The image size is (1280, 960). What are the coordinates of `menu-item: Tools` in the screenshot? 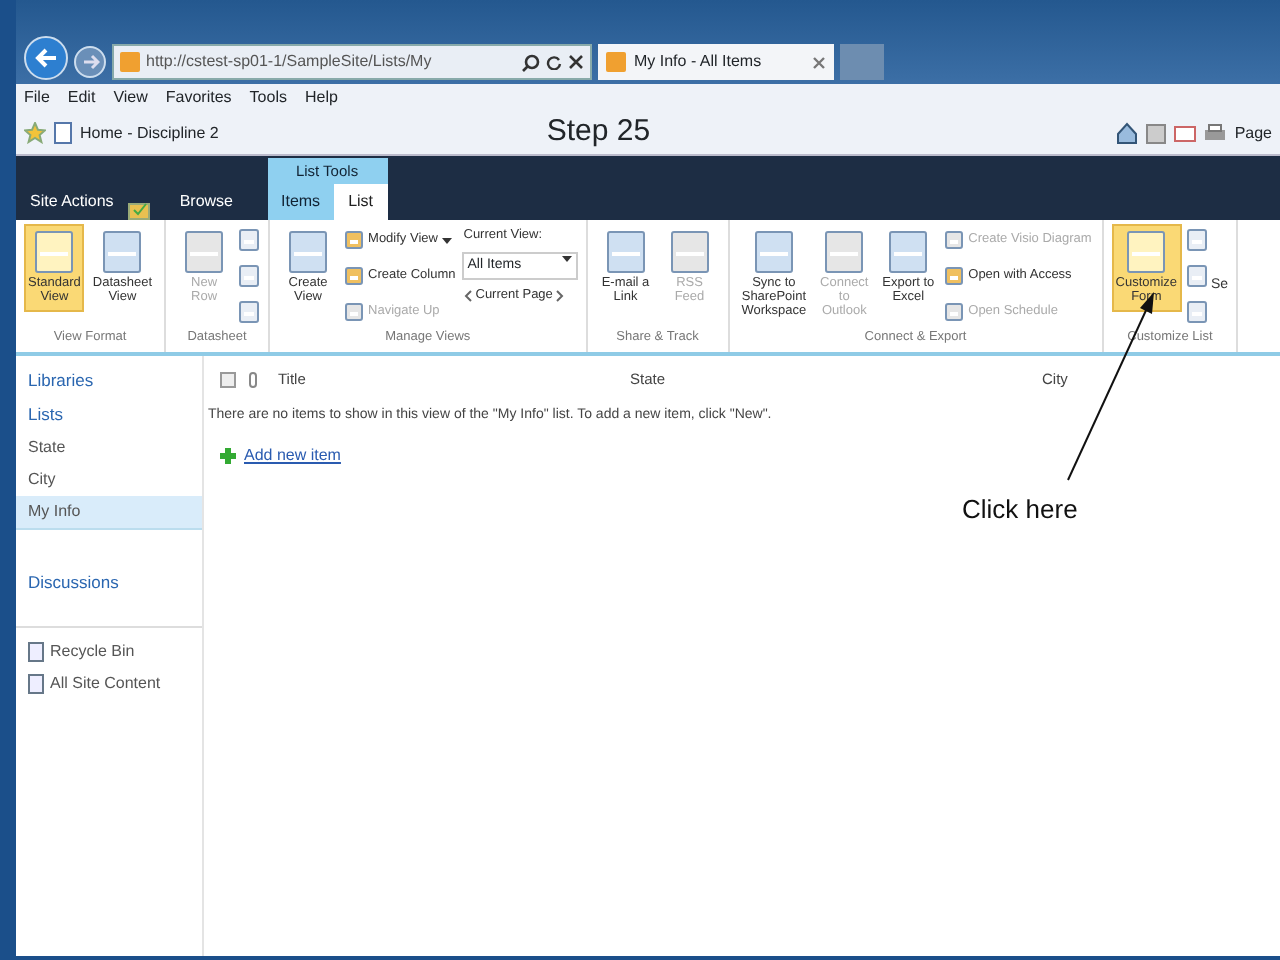 It's located at (268, 98).